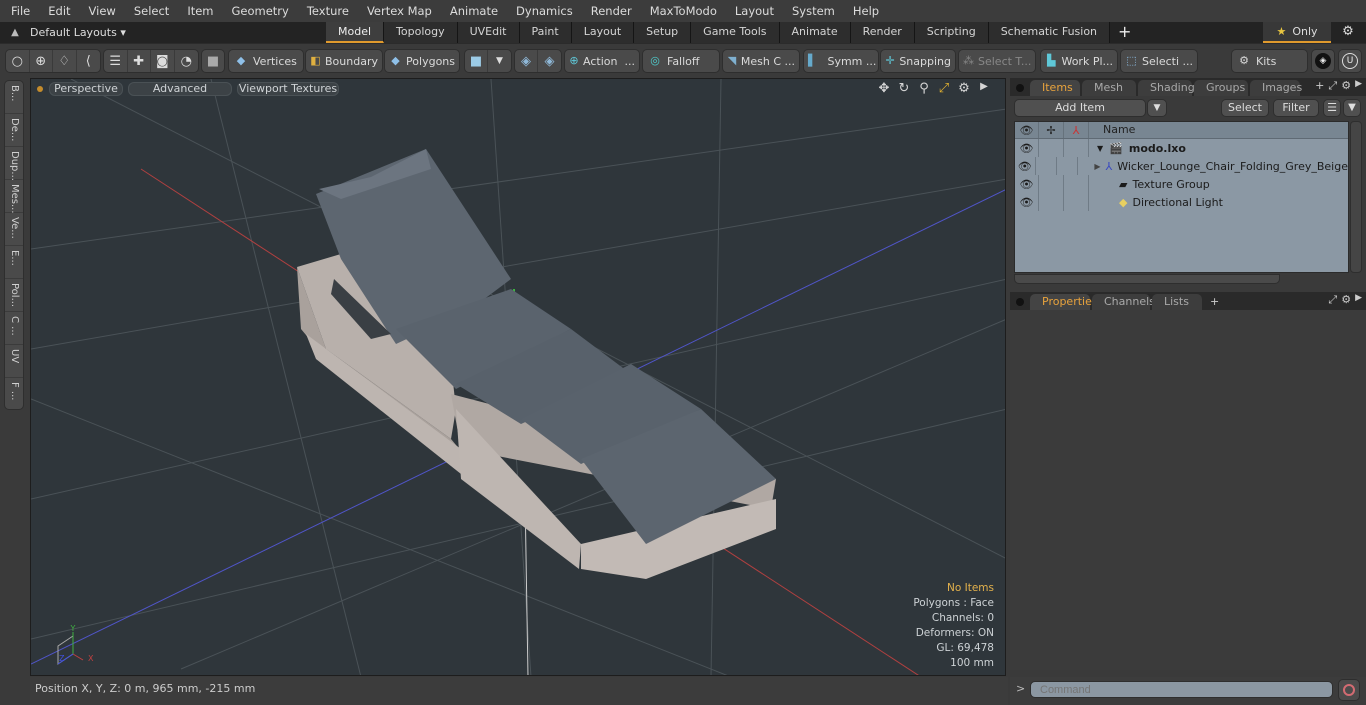 This screenshot has width=1366, height=705. What do you see at coordinates (1027, 130) in the screenshot?
I see `visibility-column-icon: 👁` at bounding box center [1027, 130].